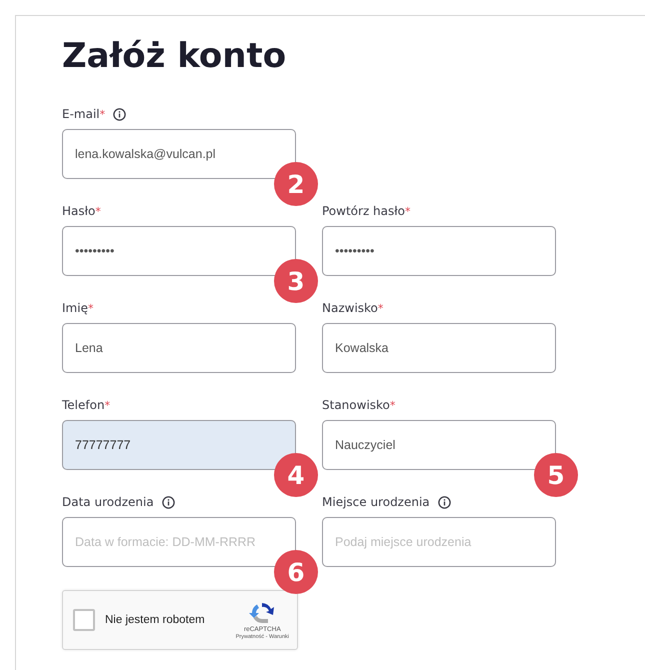  What do you see at coordinates (174, 57) in the screenshot?
I see `page-title: Załóż konto` at bounding box center [174, 57].